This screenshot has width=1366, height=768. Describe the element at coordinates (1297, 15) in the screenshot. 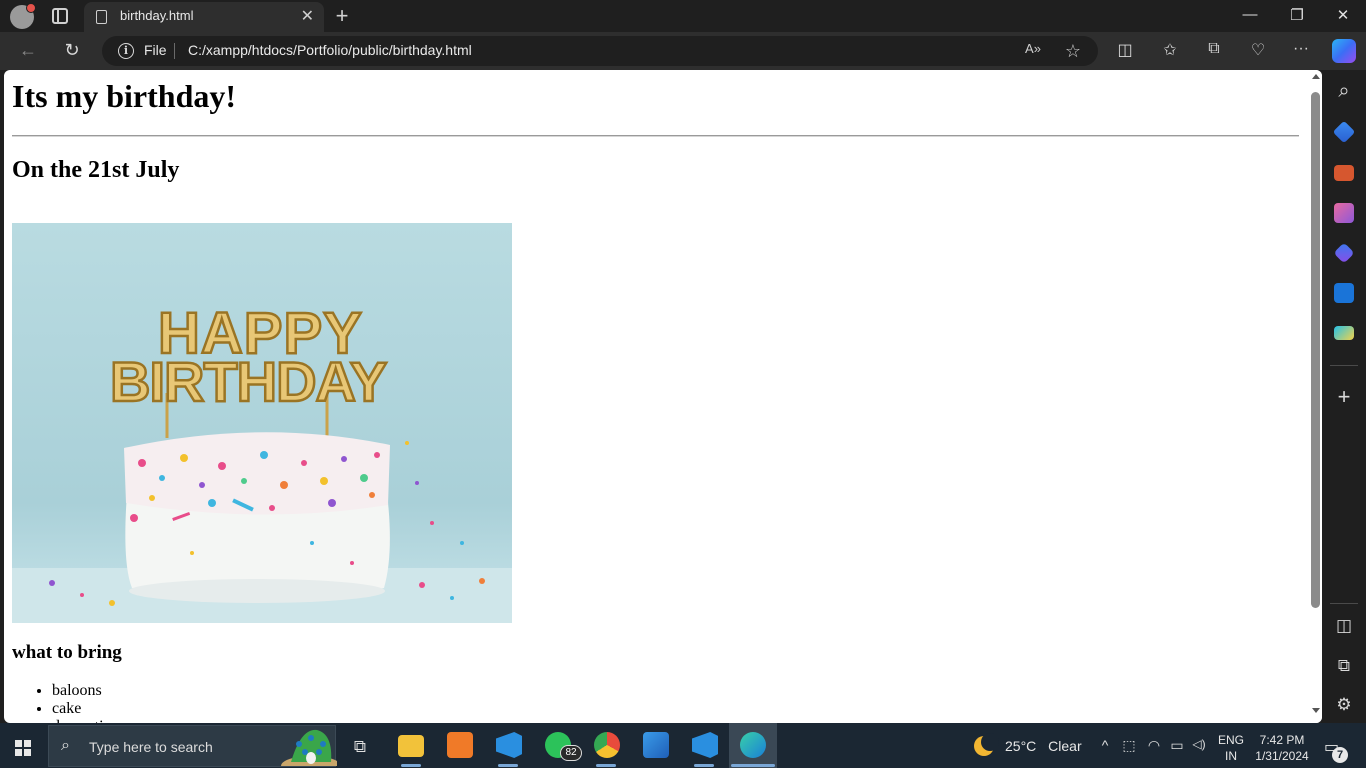

I see `restore-button: ❐` at that location.